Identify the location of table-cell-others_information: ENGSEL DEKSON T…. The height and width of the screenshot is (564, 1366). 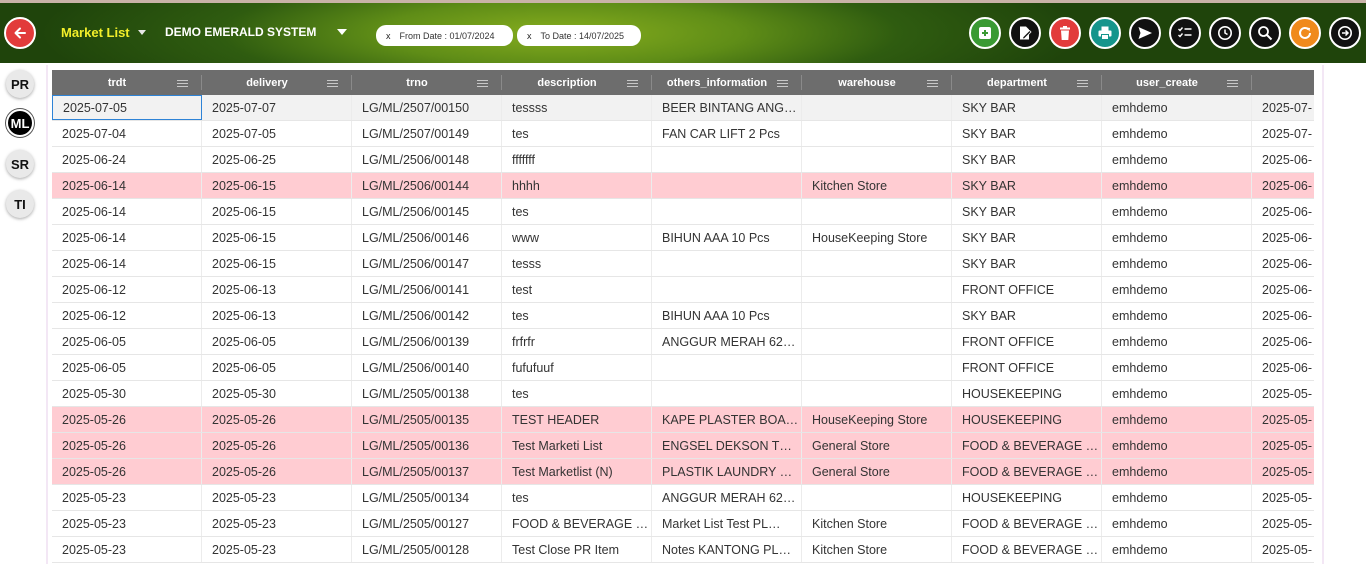
(727, 445).